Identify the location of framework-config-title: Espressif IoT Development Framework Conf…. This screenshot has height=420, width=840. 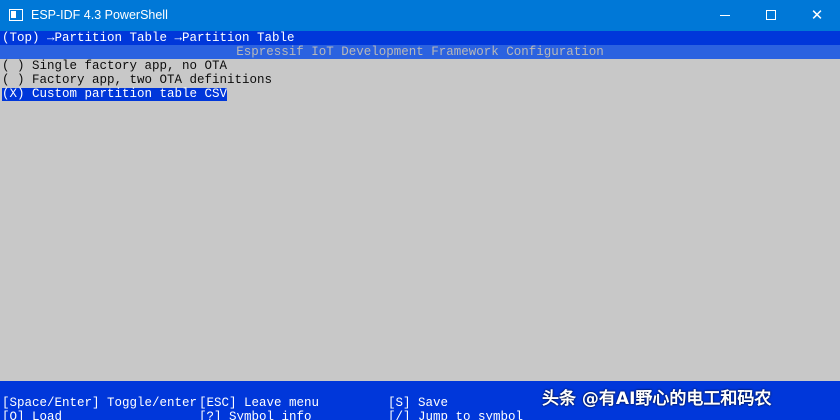
(420, 52).